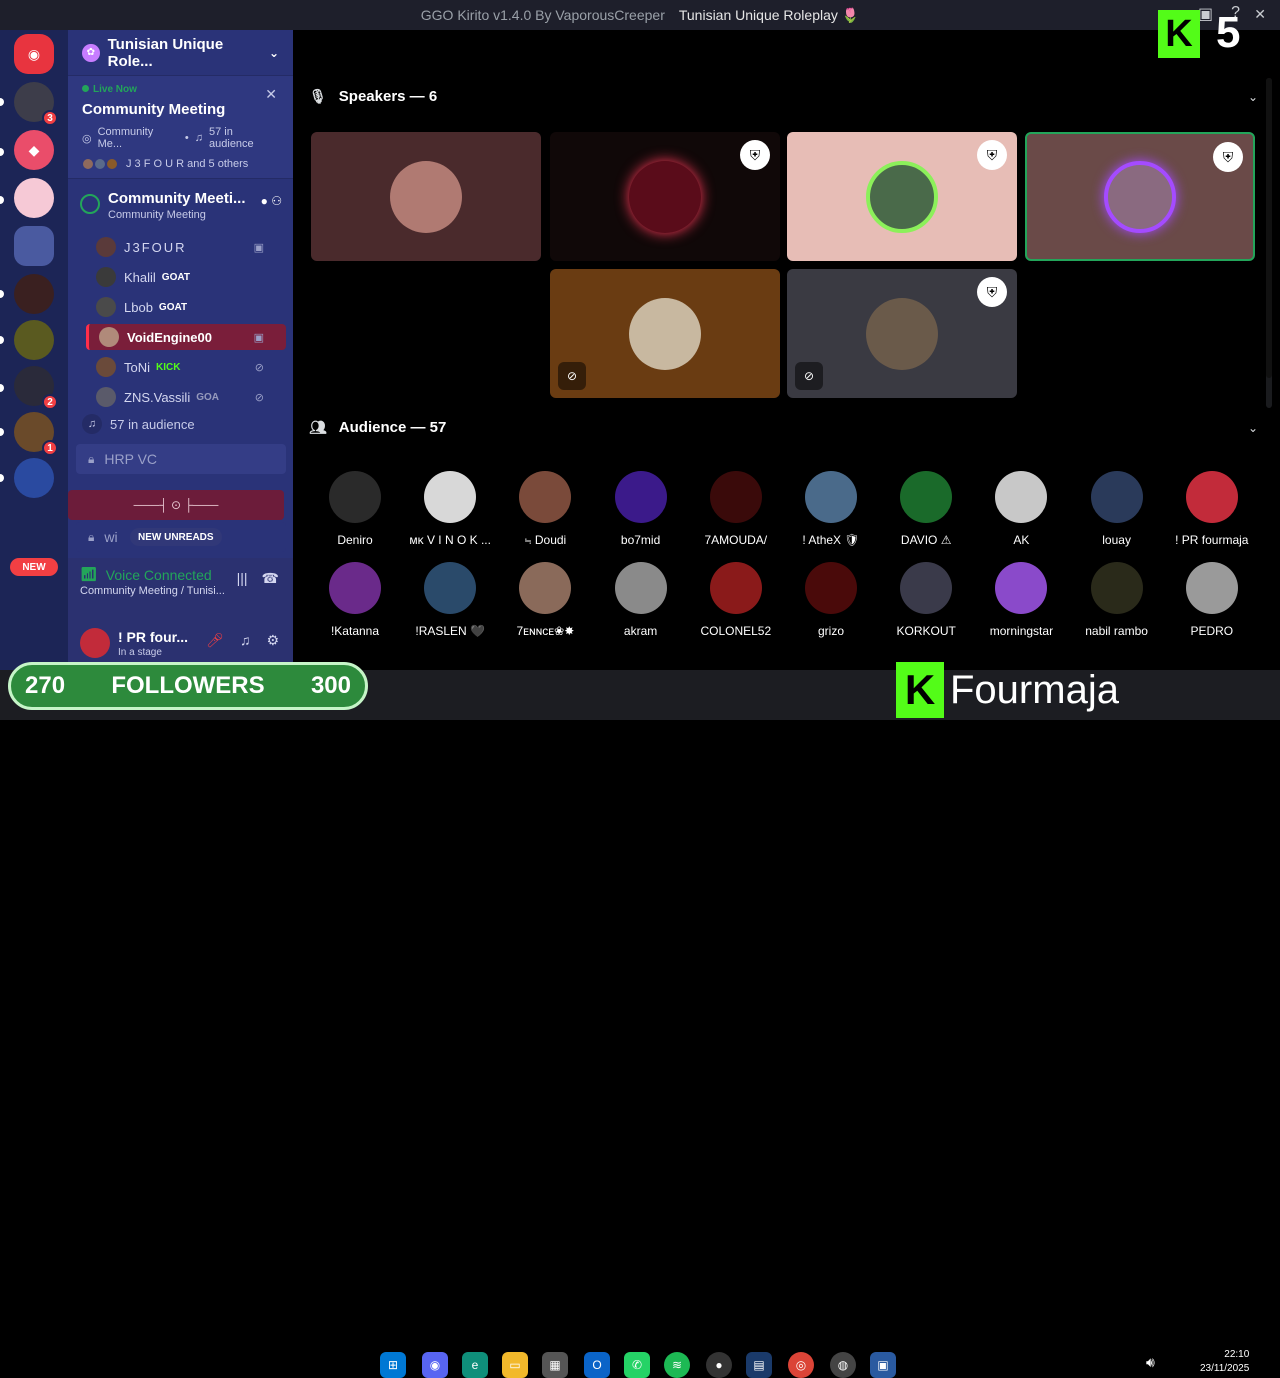  I want to click on whatsapp-icon: ✆, so click(637, 1365).